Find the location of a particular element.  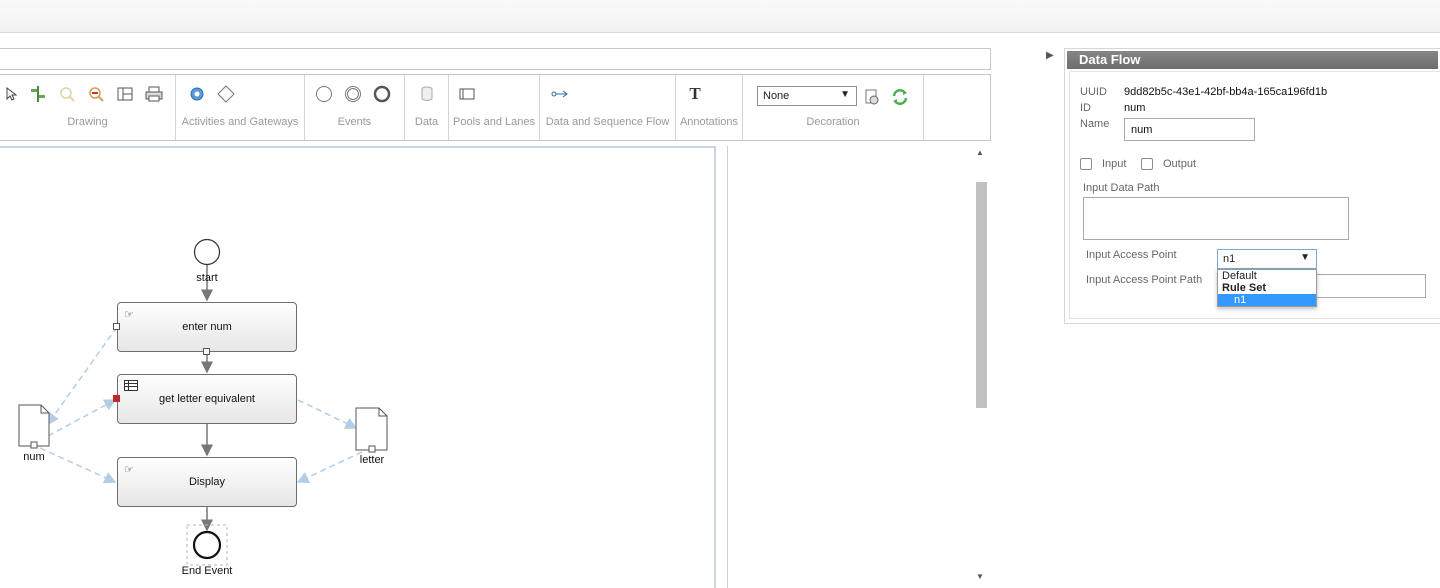

option-group-rule-set: Rule Set is located at coordinates (1244, 288).